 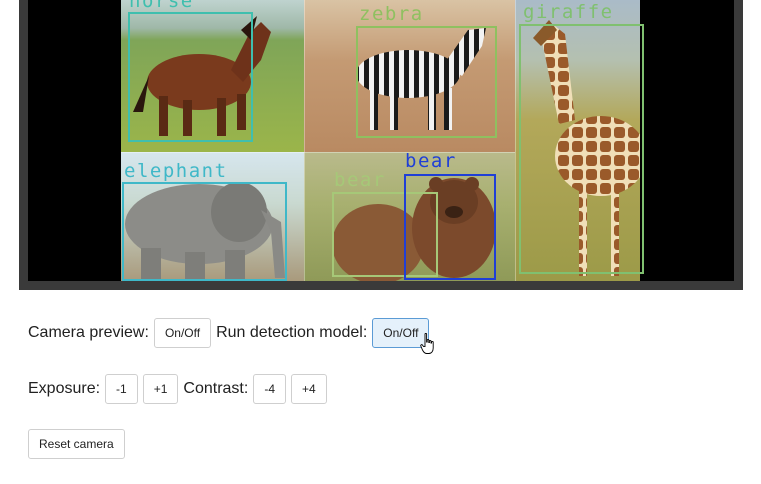 What do you see at coordinates (515, 140) in the screenshot?
I see `giraffe-tile-divider` at bounding box center [515, 140].